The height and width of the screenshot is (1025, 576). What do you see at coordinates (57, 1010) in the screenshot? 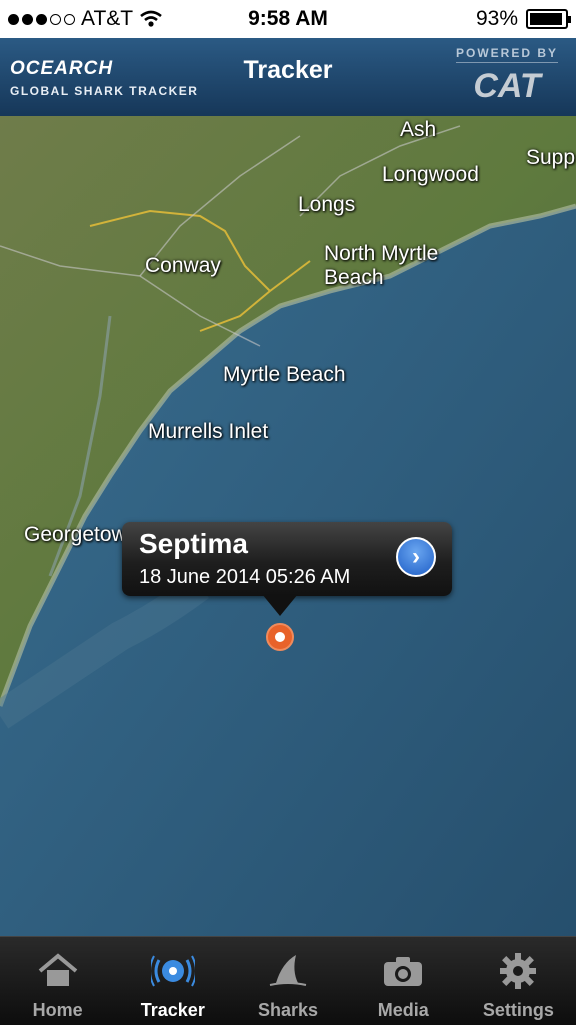
I see `tab-home-label: Home` at bounding box center [57, 1010].